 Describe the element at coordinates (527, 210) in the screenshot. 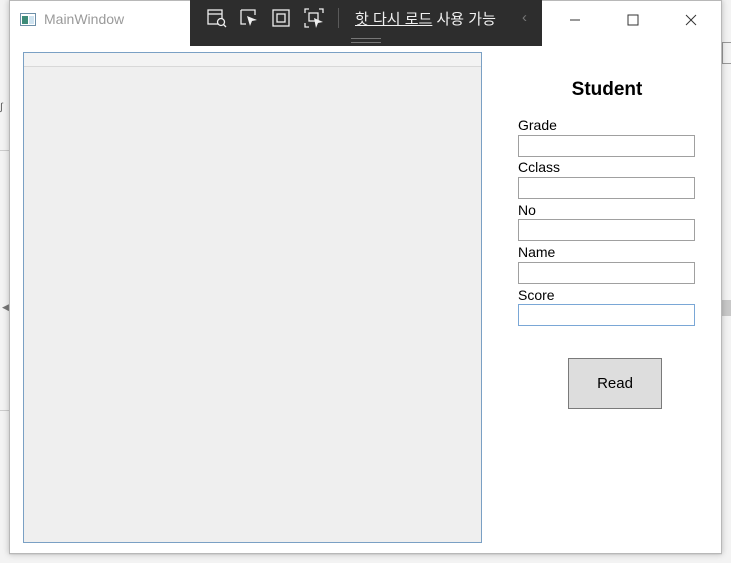

I see `no-label: No` at that location.